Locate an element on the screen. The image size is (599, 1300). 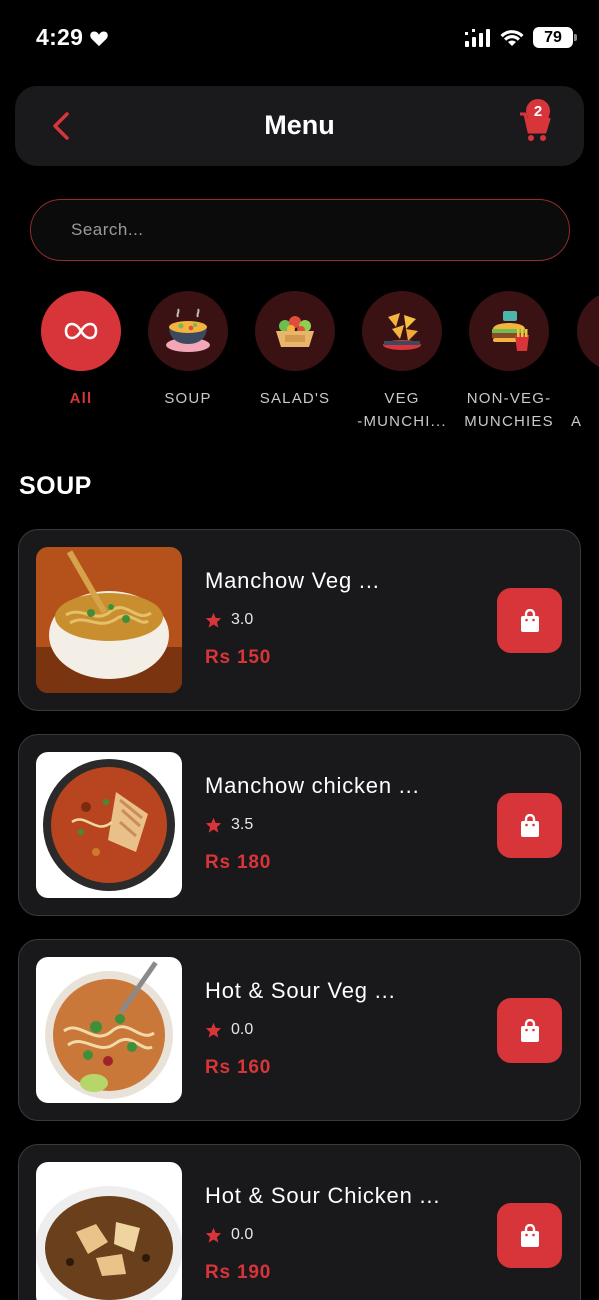
heart-icon is located at coordinates (99, 38).